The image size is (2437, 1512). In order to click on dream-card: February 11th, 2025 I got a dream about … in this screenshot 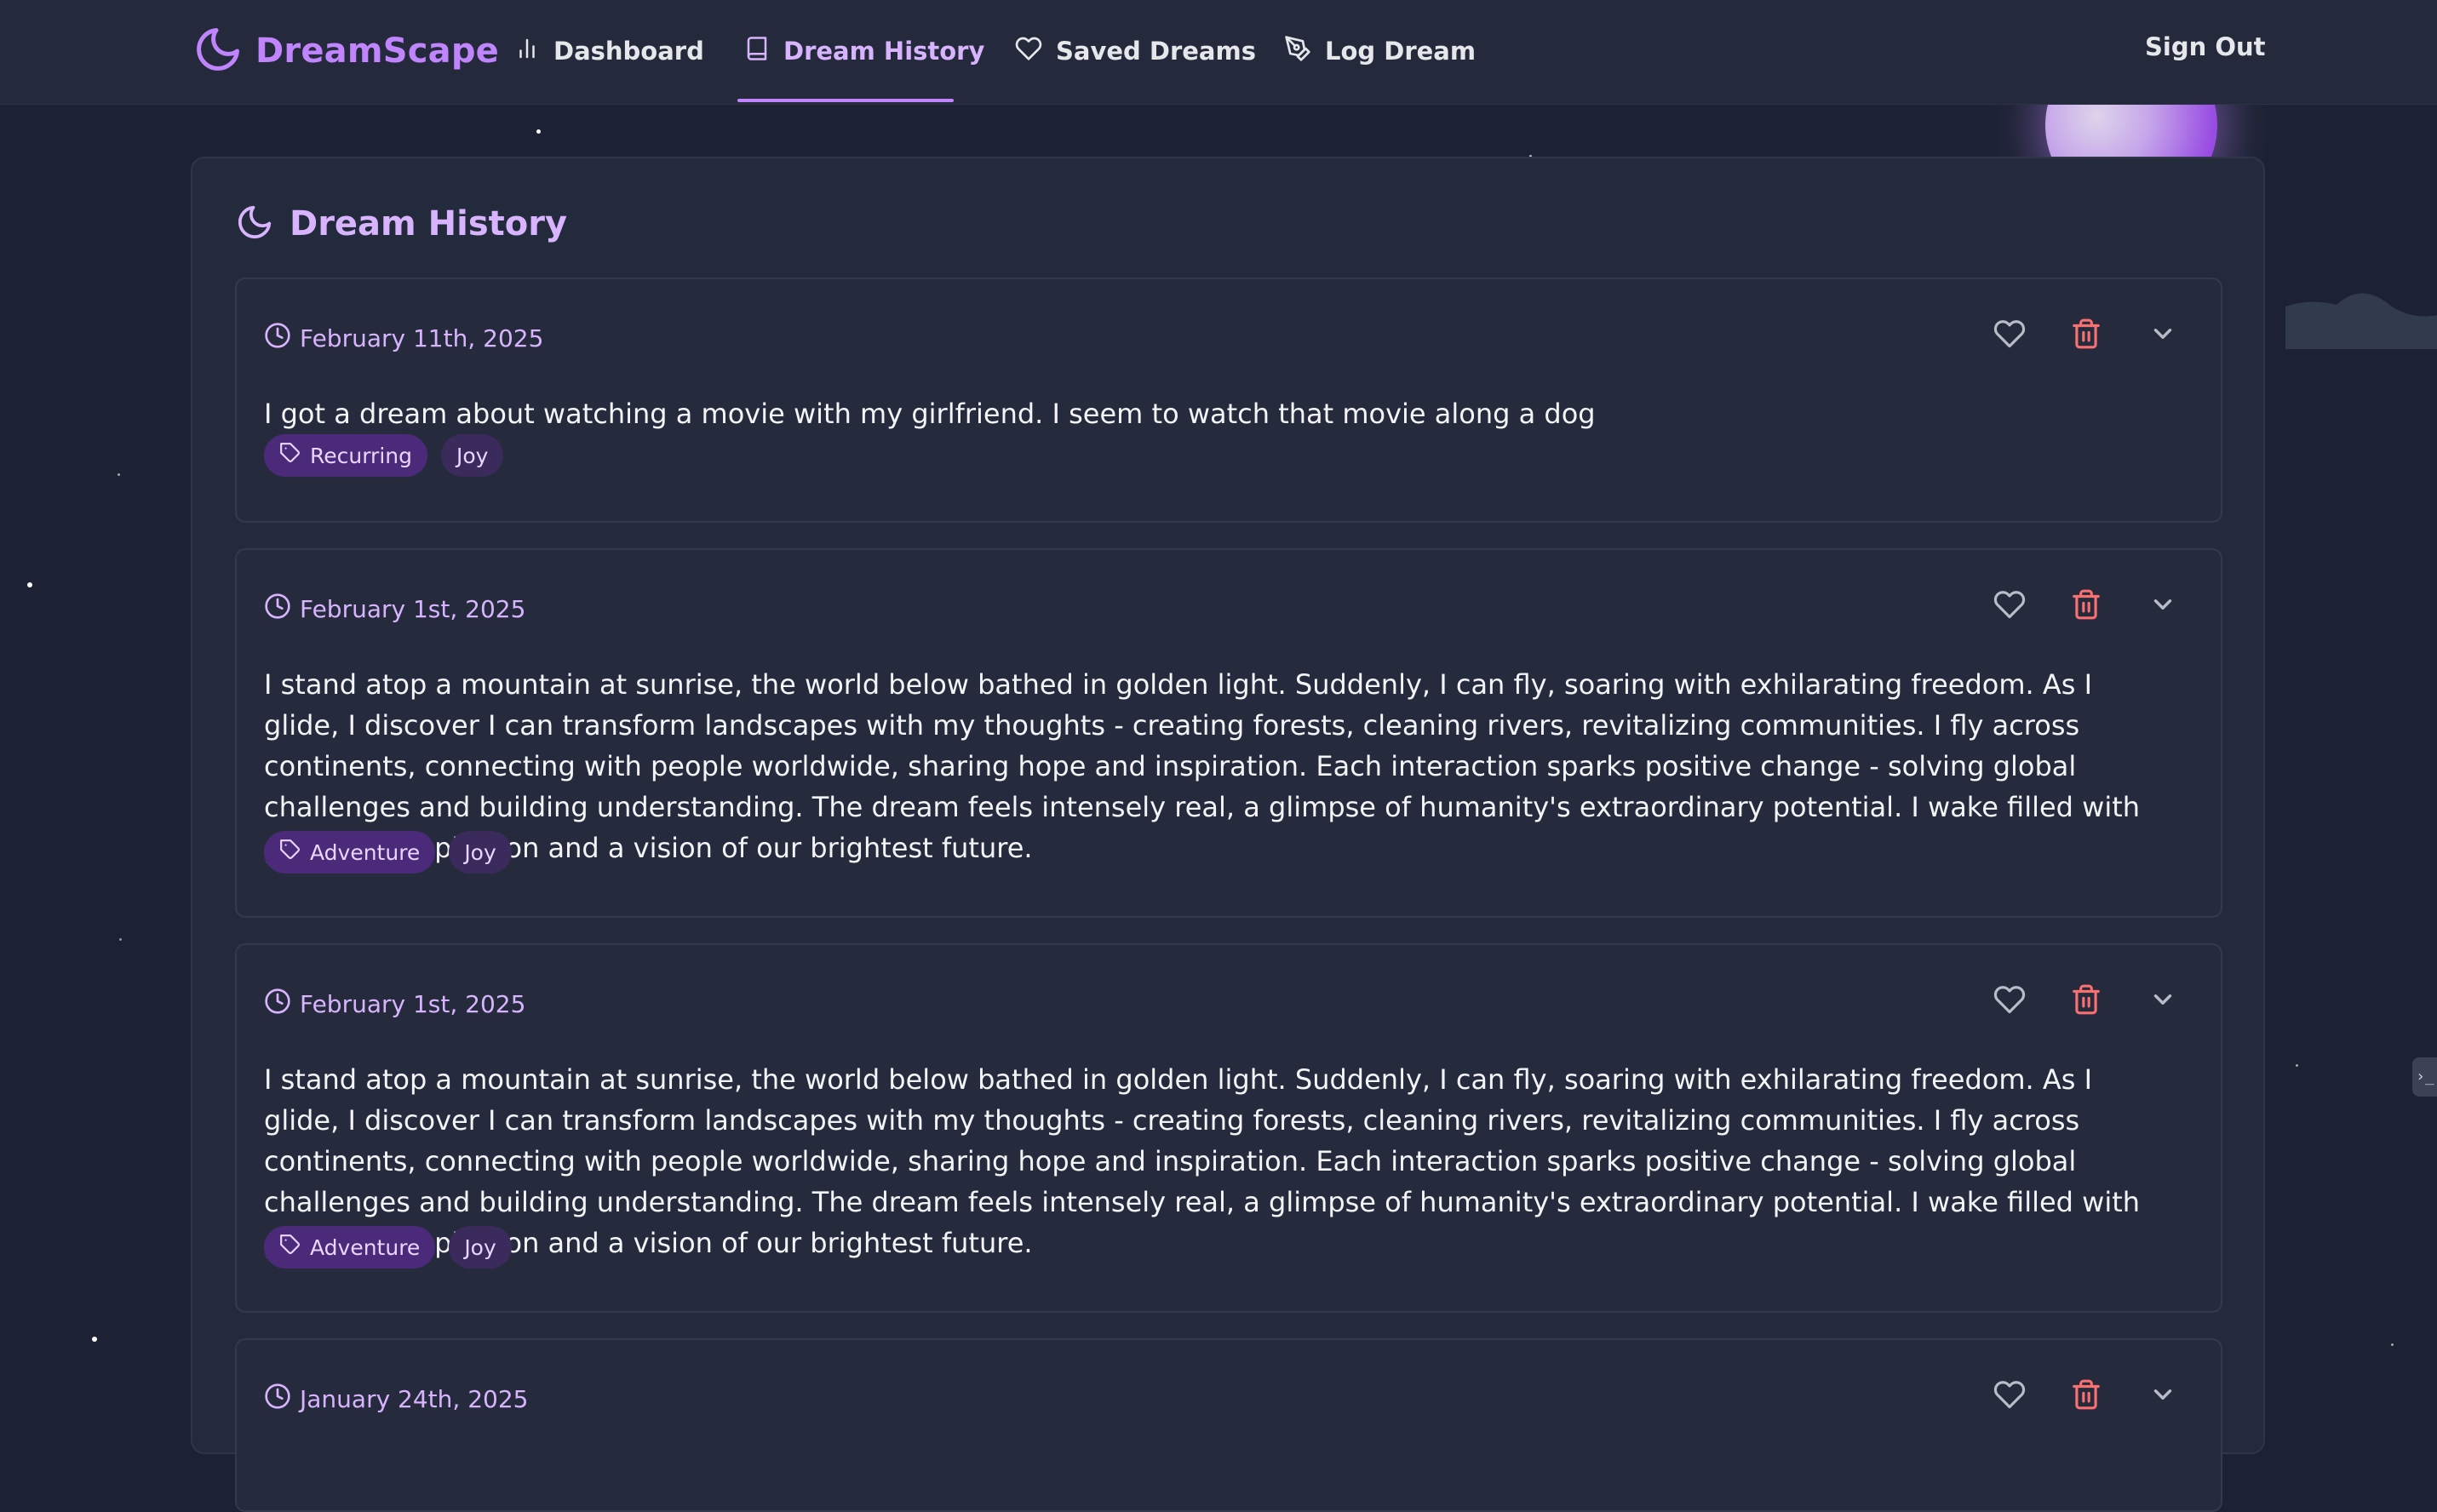, I will do `click(1228, 400)`.